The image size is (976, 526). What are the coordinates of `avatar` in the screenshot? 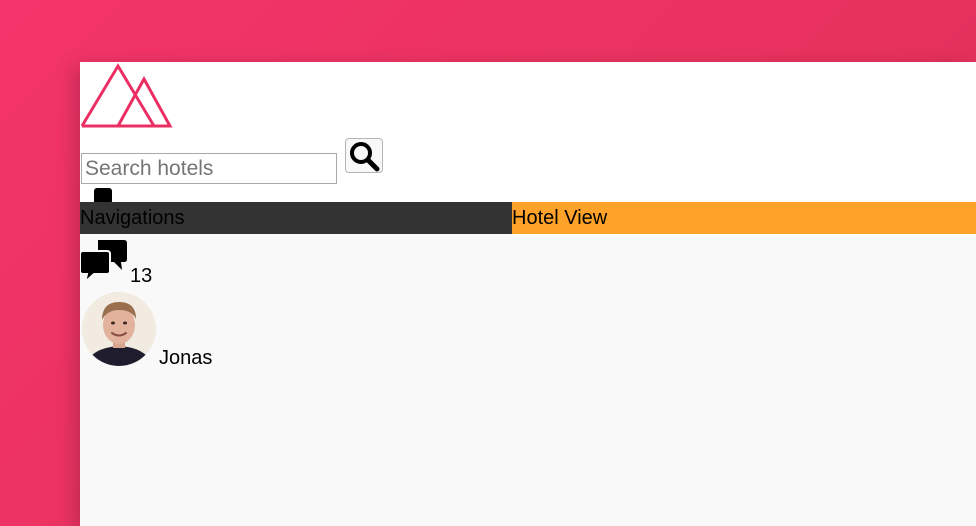 It's located at (119, 329).